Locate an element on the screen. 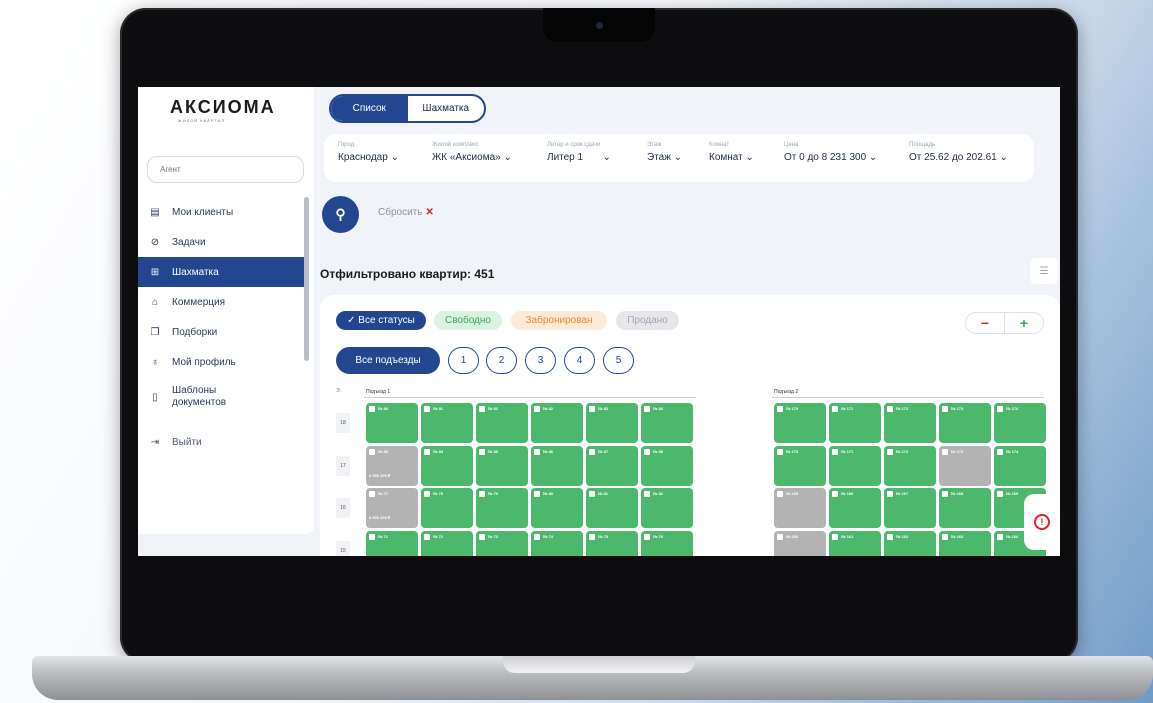 The width and height of the screenshot is (1153, 703). status-sold-button: Продано is located at coordinates (647, 320).